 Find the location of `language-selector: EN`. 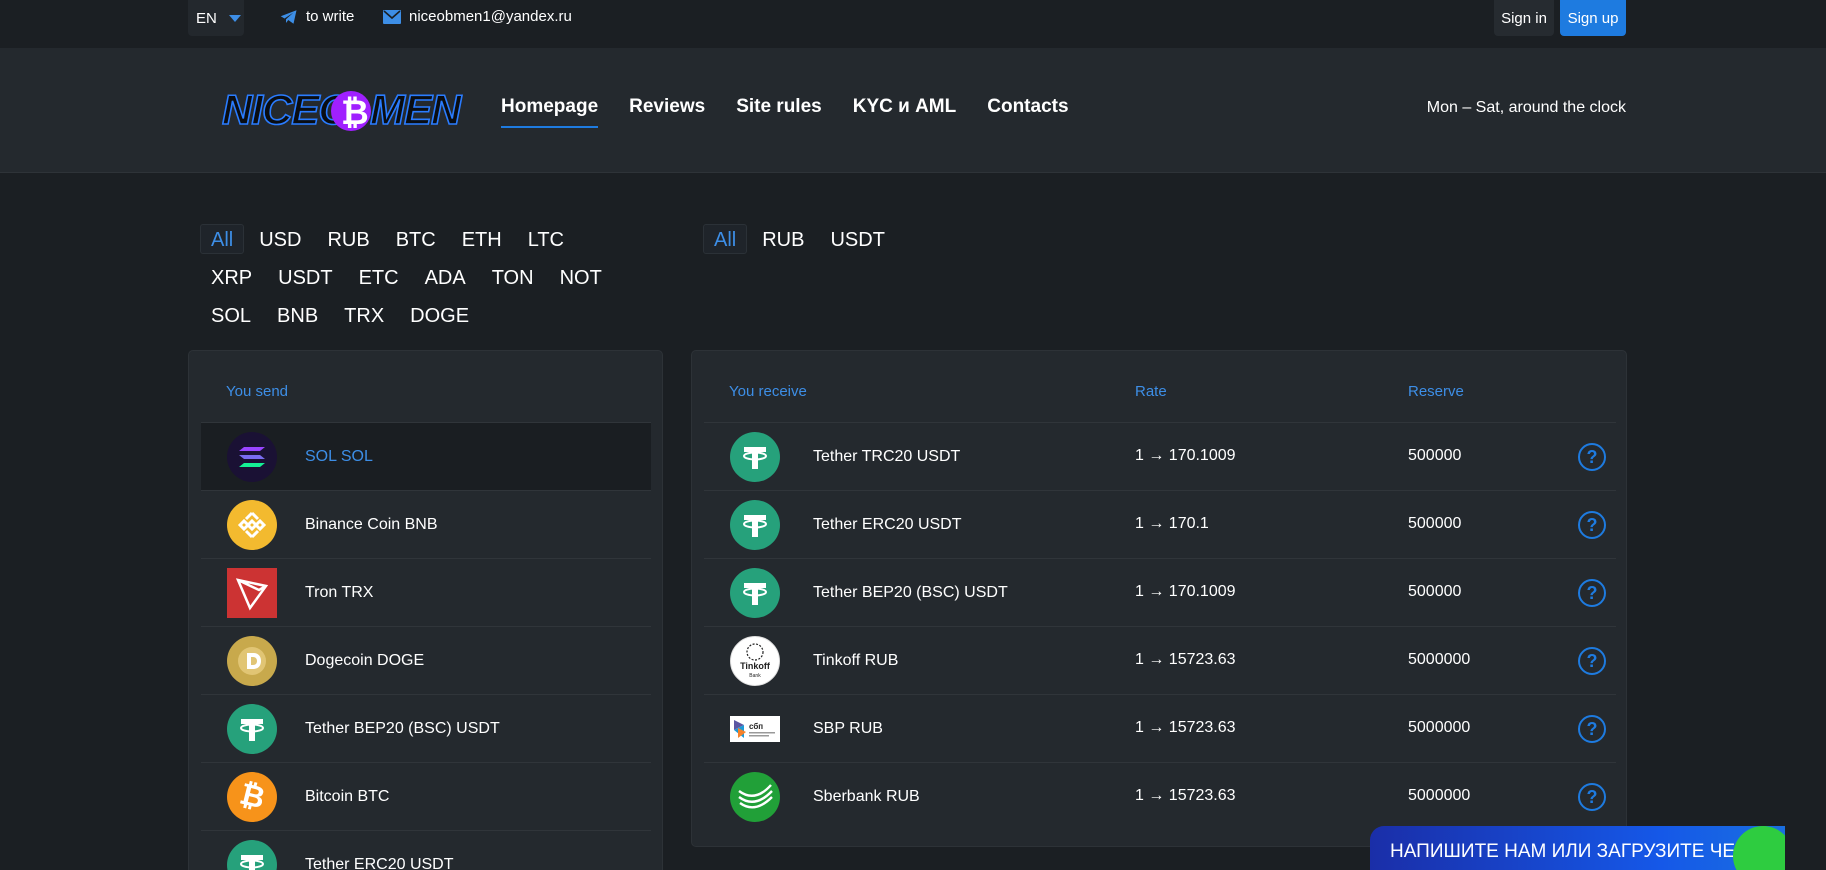

language-selector: EN is located at coordinates (216, 18).